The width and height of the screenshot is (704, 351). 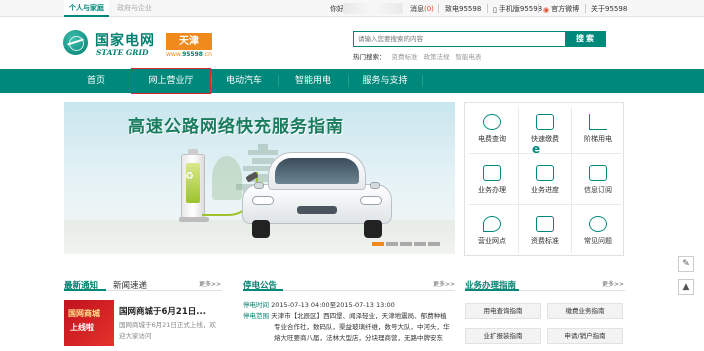 I want to click on service-quick-pay: 快速缴费, so click(x=545, y=128).